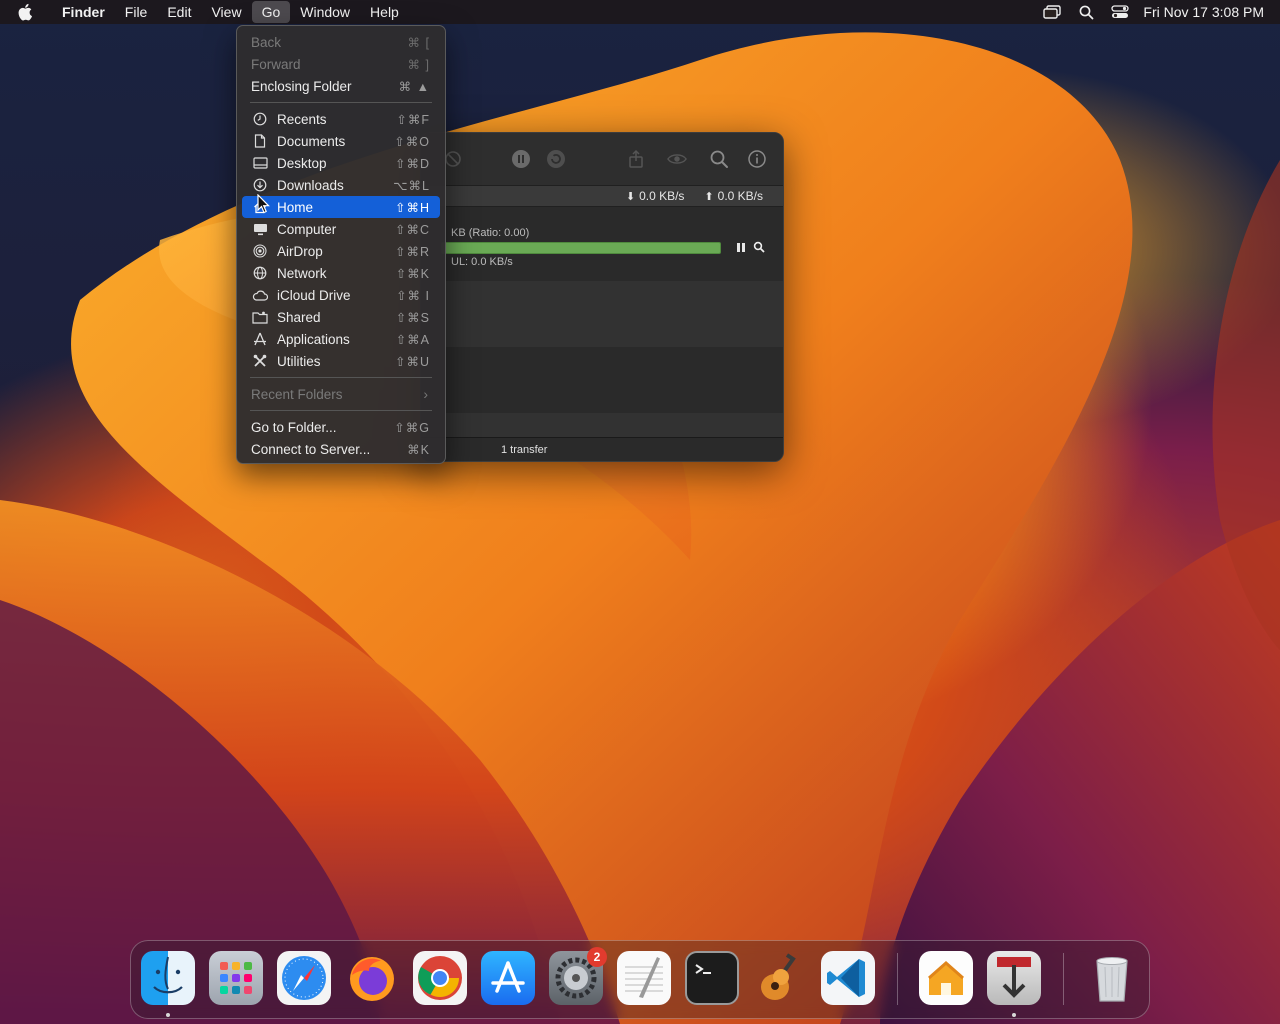  Describe the element at coordinates (136, 12) in the screenshot. I see `menu-file: File` at that location.